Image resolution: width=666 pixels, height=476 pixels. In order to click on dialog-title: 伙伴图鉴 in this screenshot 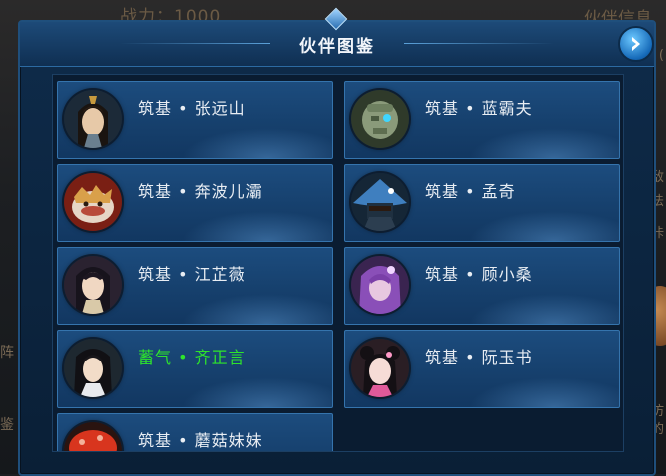, I will do `click(337, 47)`.